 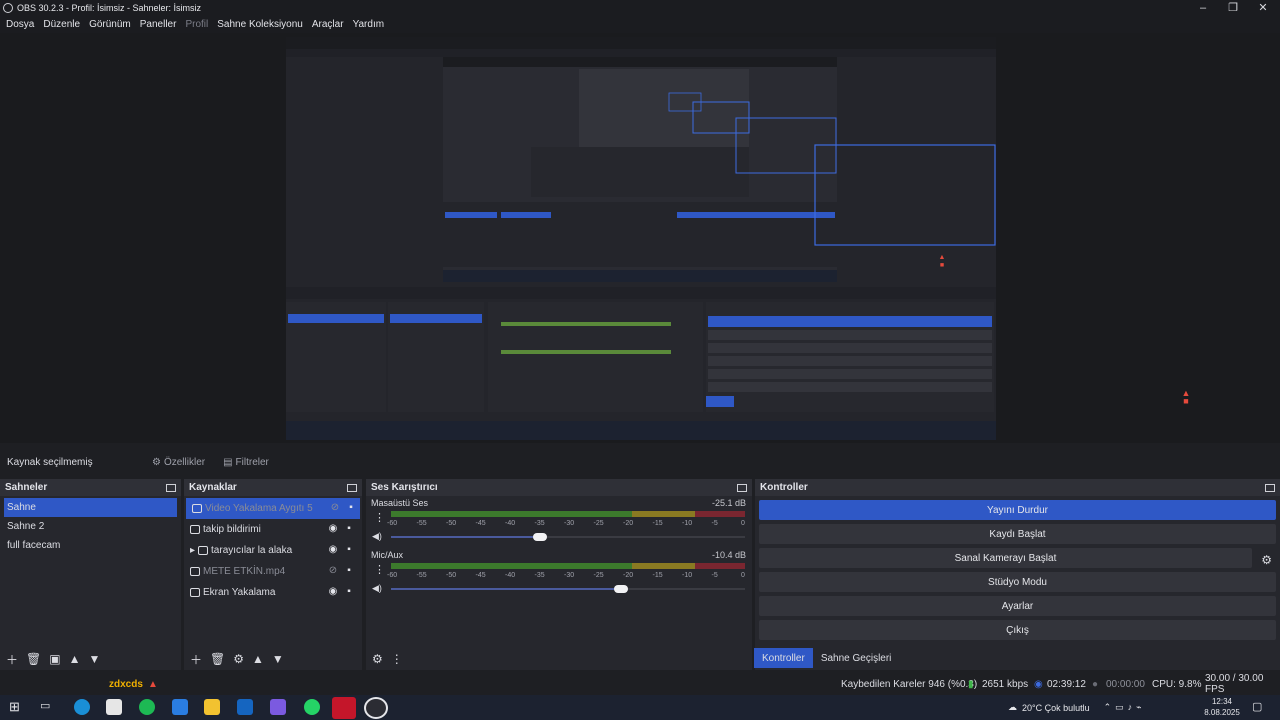 What do you see at coordinates (156, 462) in the screenshot?
I see `gear-icon: ⚙` at bounding box center [156, 462].